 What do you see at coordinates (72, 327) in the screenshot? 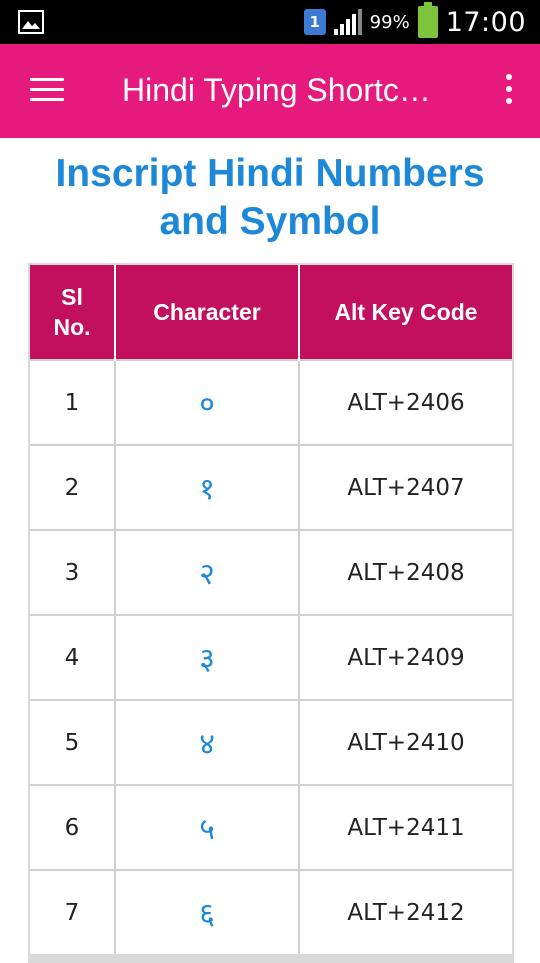
I see `header-no-text: No.` at bounding box center [72, 327].